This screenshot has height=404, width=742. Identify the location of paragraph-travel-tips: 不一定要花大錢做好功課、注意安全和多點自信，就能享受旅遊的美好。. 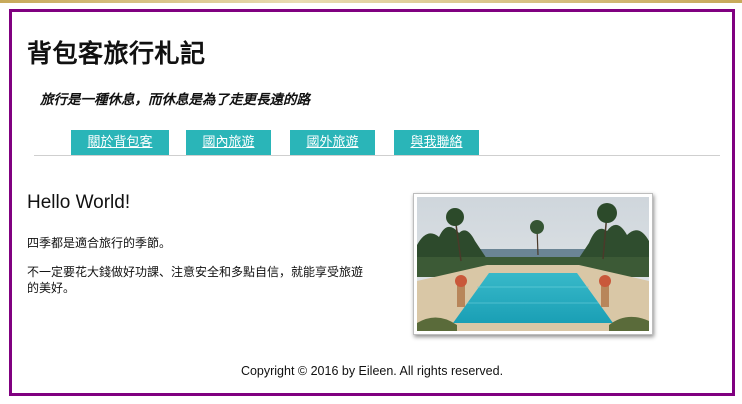
(195, 280).